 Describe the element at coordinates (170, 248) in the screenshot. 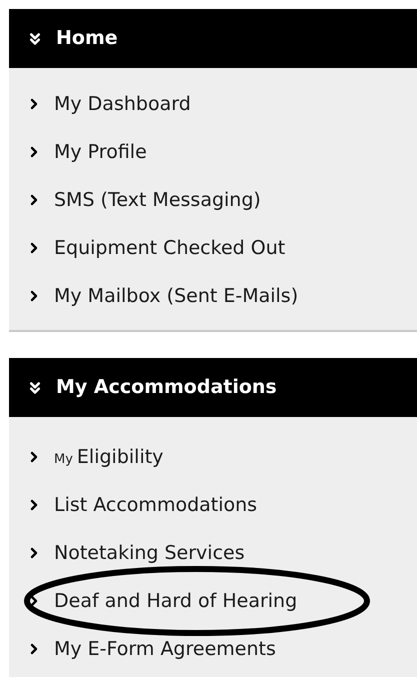

I see `menu-link: Equipment Checked Out` at that location.